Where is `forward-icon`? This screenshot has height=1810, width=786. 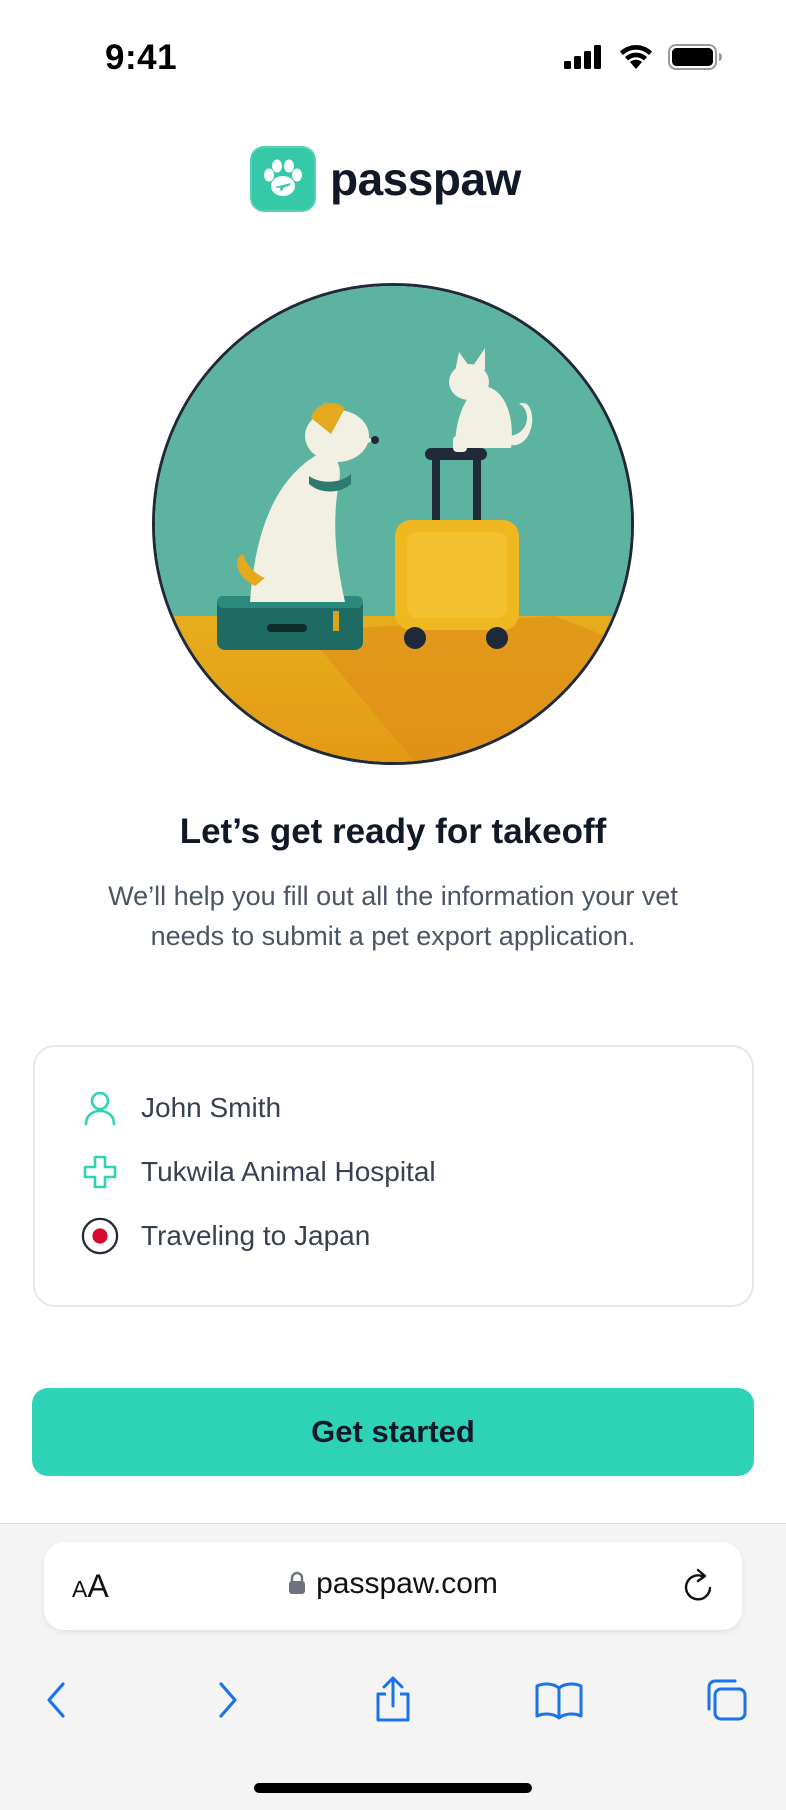 forward-icon is located at coordinates (228, 1700).